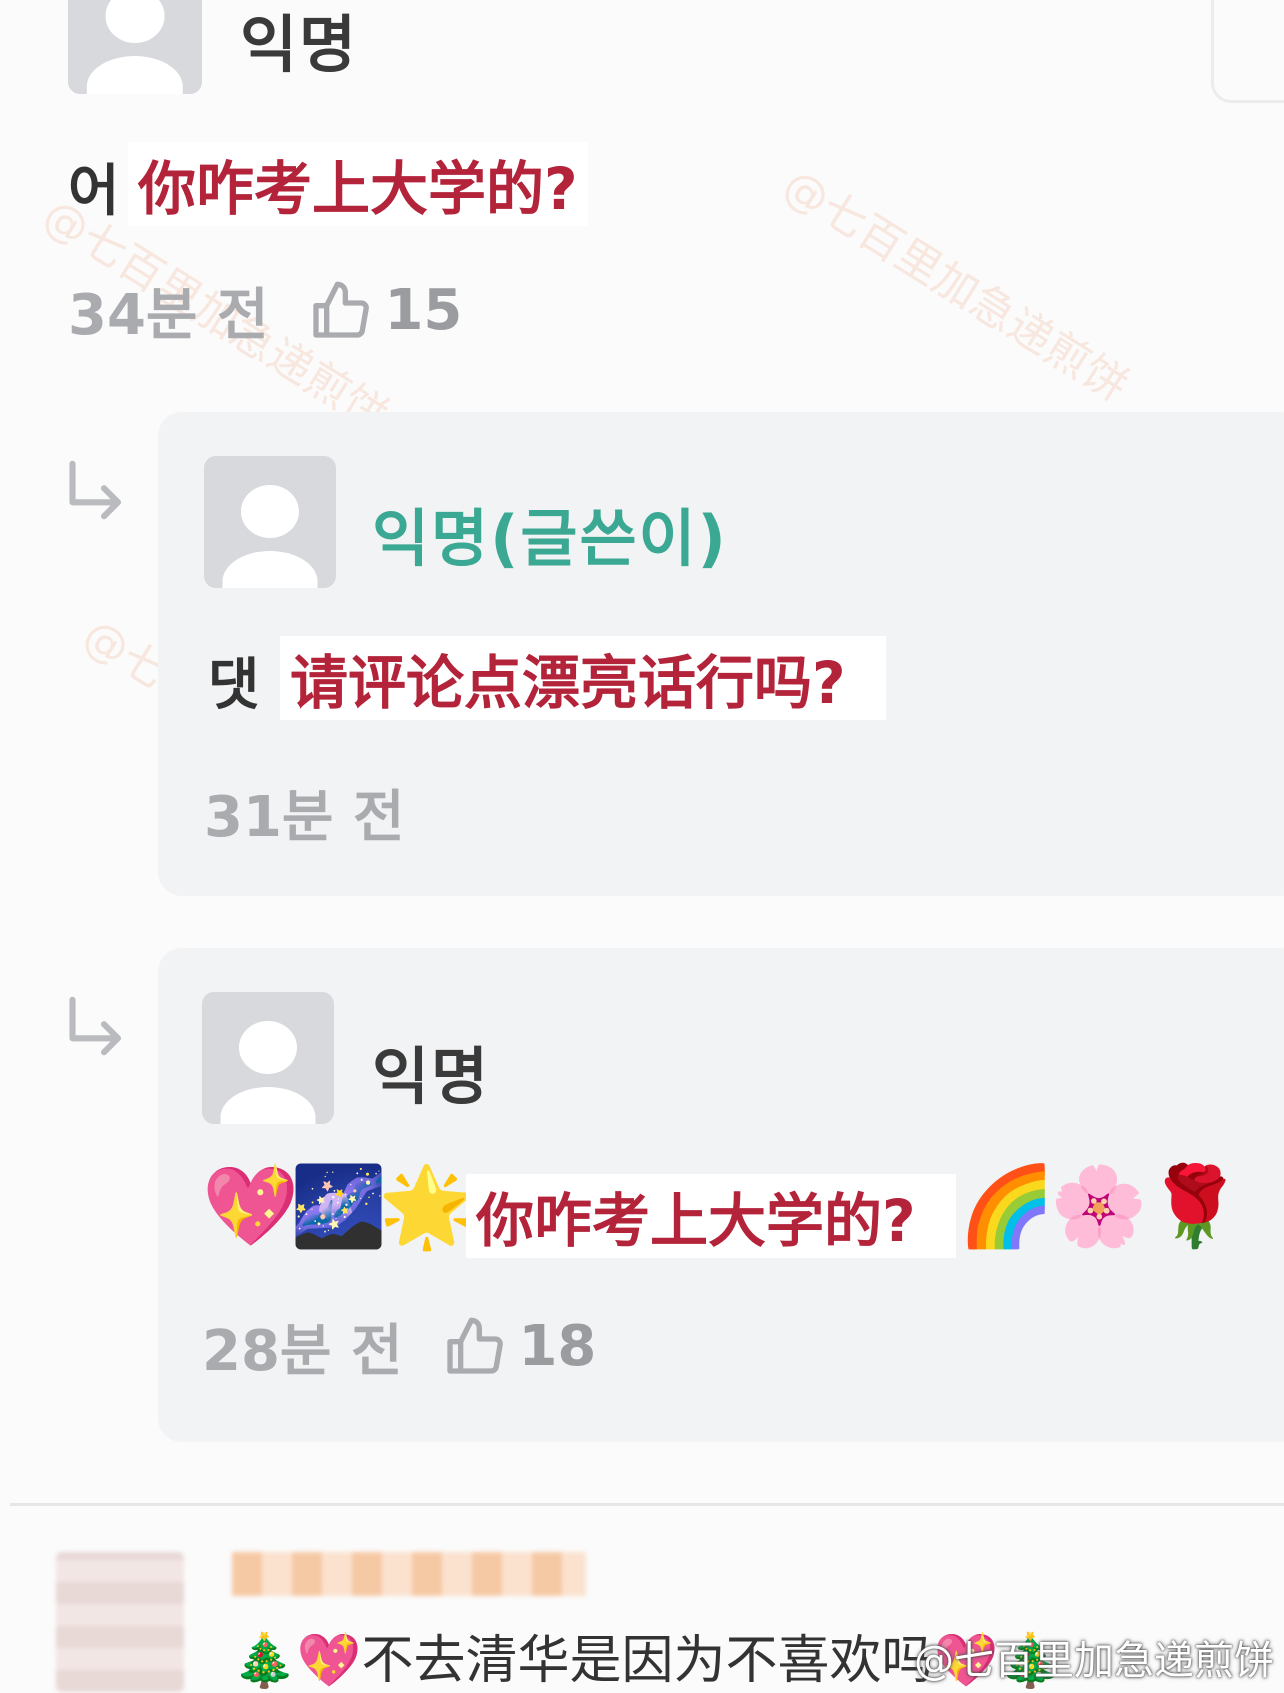 The width and height of the screenshot is (1284, 1693). Describe the element at coordinates (1007, 1207) in the screenshot. I see `rainbow-emoji: 🌈` at that location.